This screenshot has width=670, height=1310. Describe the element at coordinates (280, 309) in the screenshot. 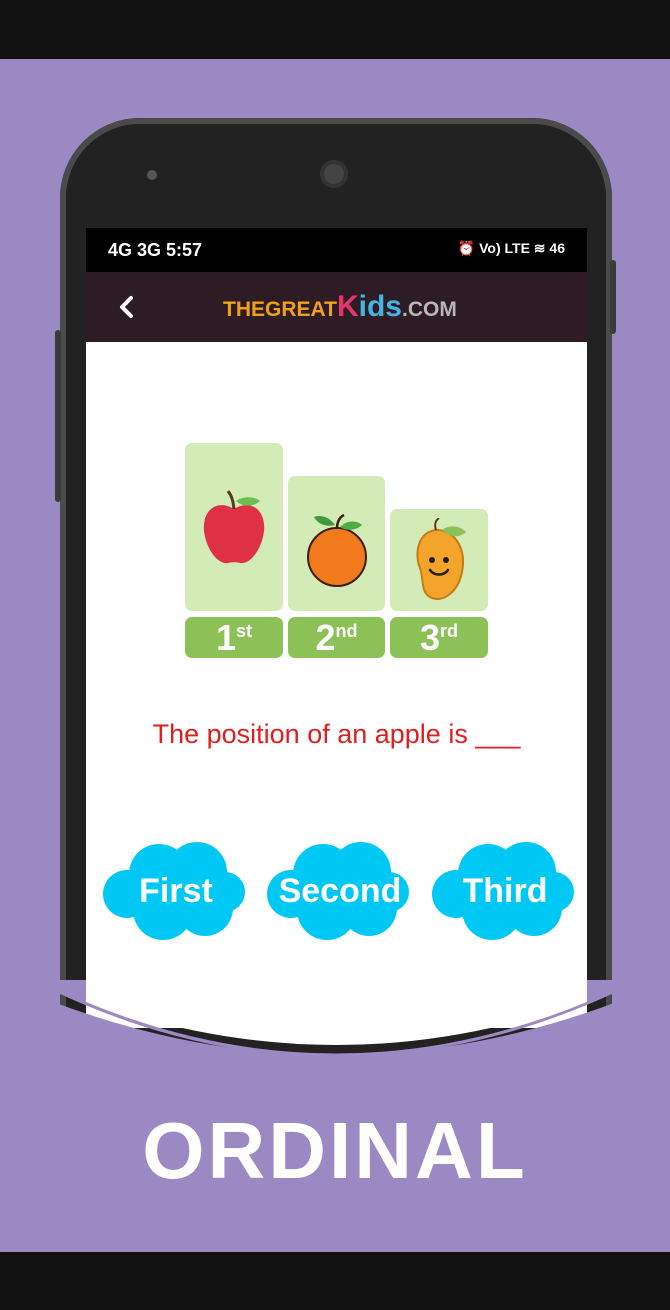

I see `logo-part1: THEGREAT` at that location.